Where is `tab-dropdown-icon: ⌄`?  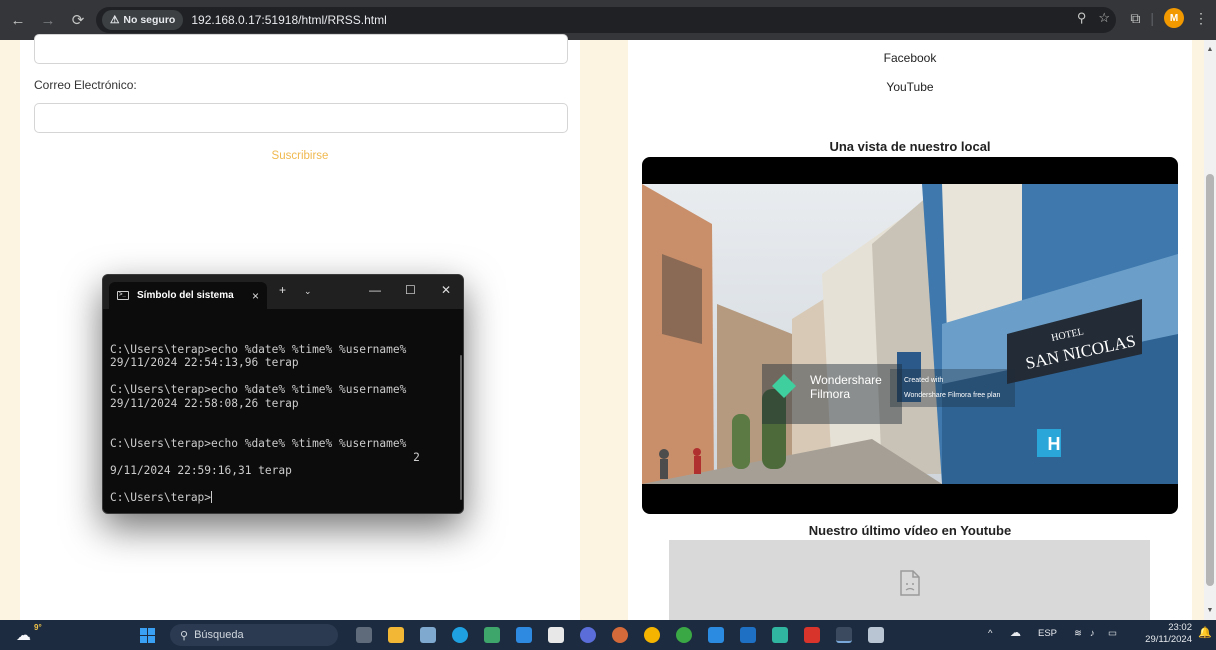 tab-dropdown-icon: ⌄ is located at coordinates (308, 291).